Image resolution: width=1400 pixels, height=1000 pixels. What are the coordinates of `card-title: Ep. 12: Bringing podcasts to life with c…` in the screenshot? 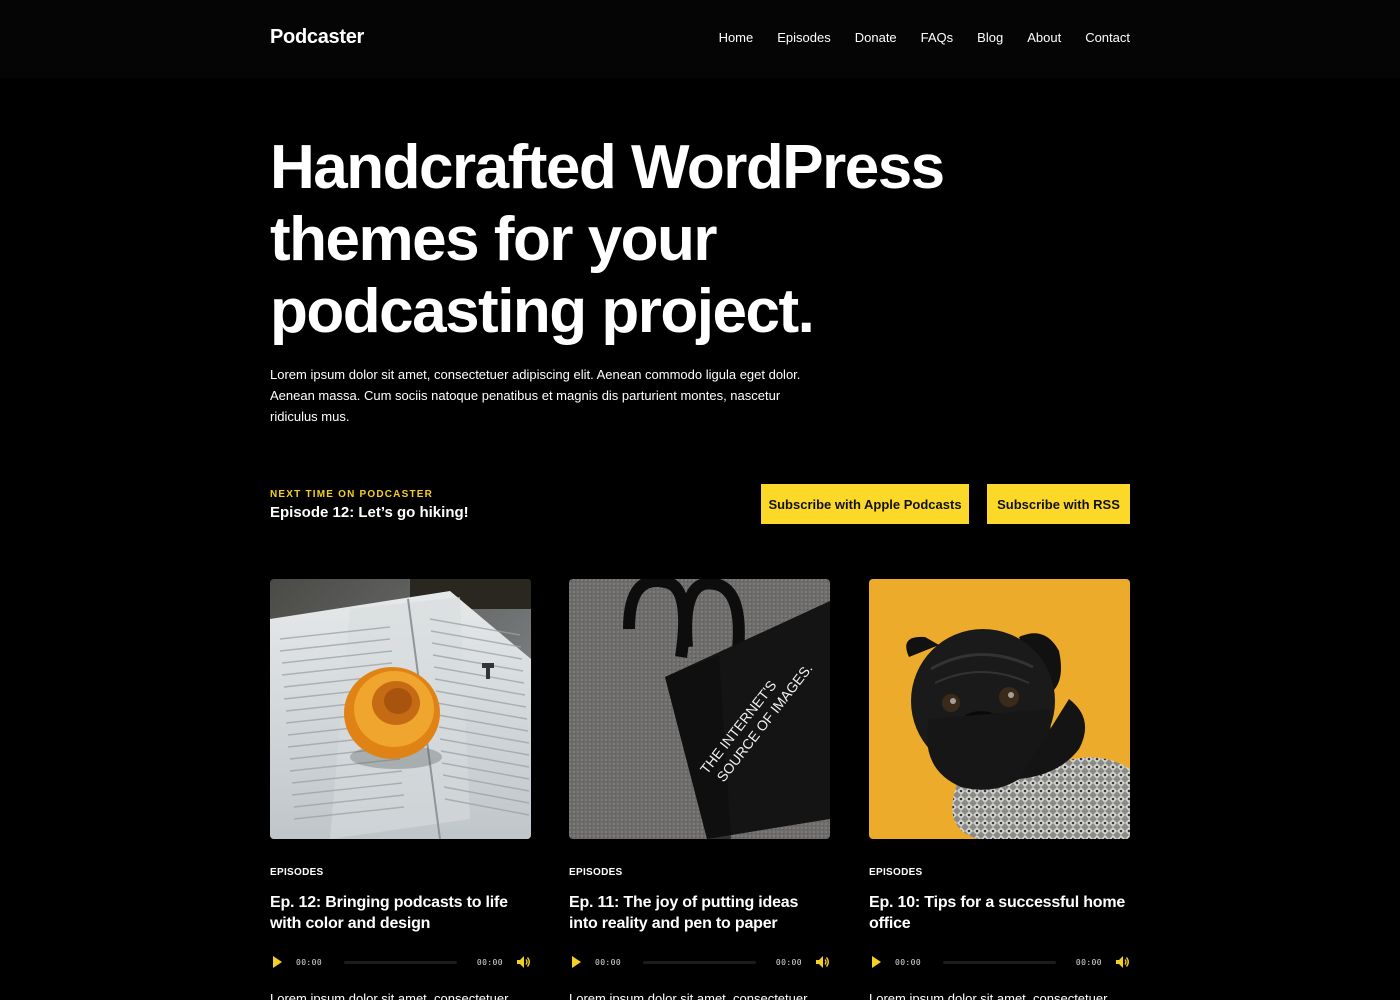 It's located at (400, 913).